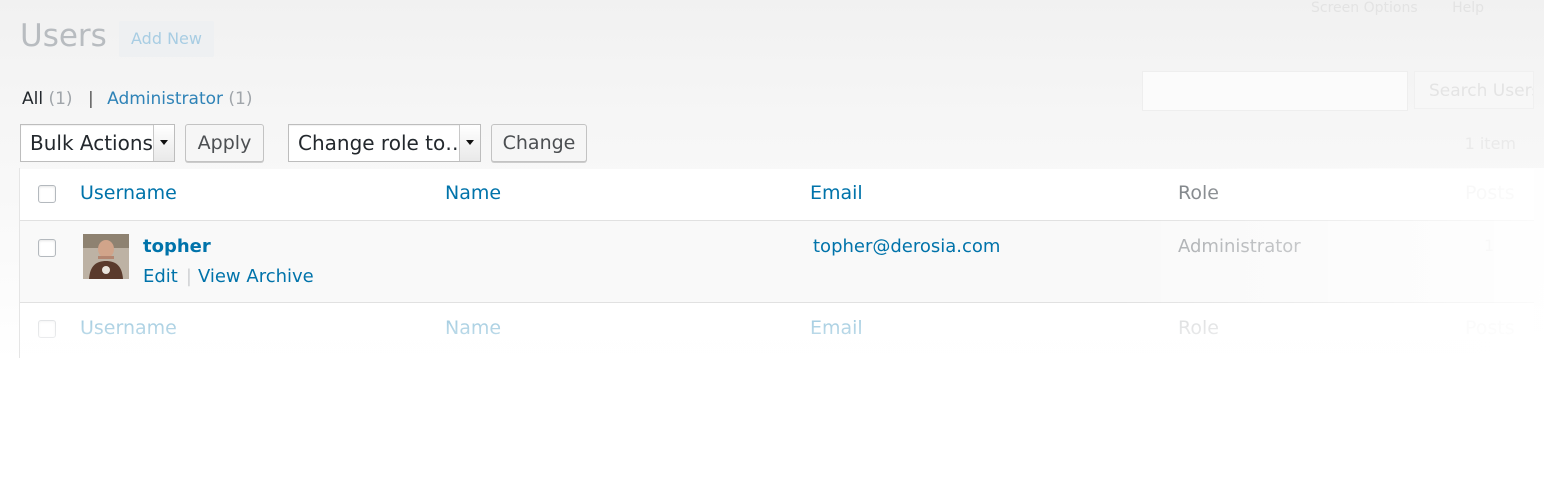  What do you see at coordinates (836, 328) in the screenshot?
I see `column-email-footer: Email` at bounding box center [836, 328].